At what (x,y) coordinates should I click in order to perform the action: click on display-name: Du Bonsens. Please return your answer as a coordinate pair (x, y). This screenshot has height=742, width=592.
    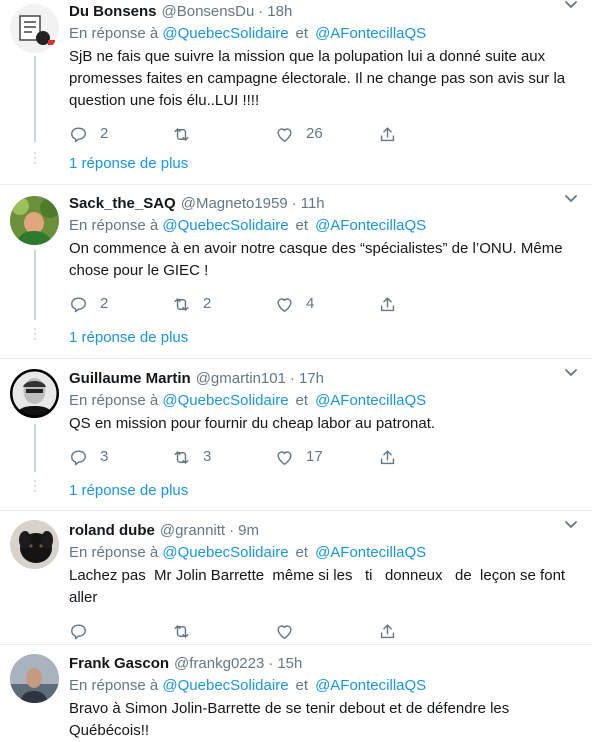
    Looking at the image, I should click on (113, 12).